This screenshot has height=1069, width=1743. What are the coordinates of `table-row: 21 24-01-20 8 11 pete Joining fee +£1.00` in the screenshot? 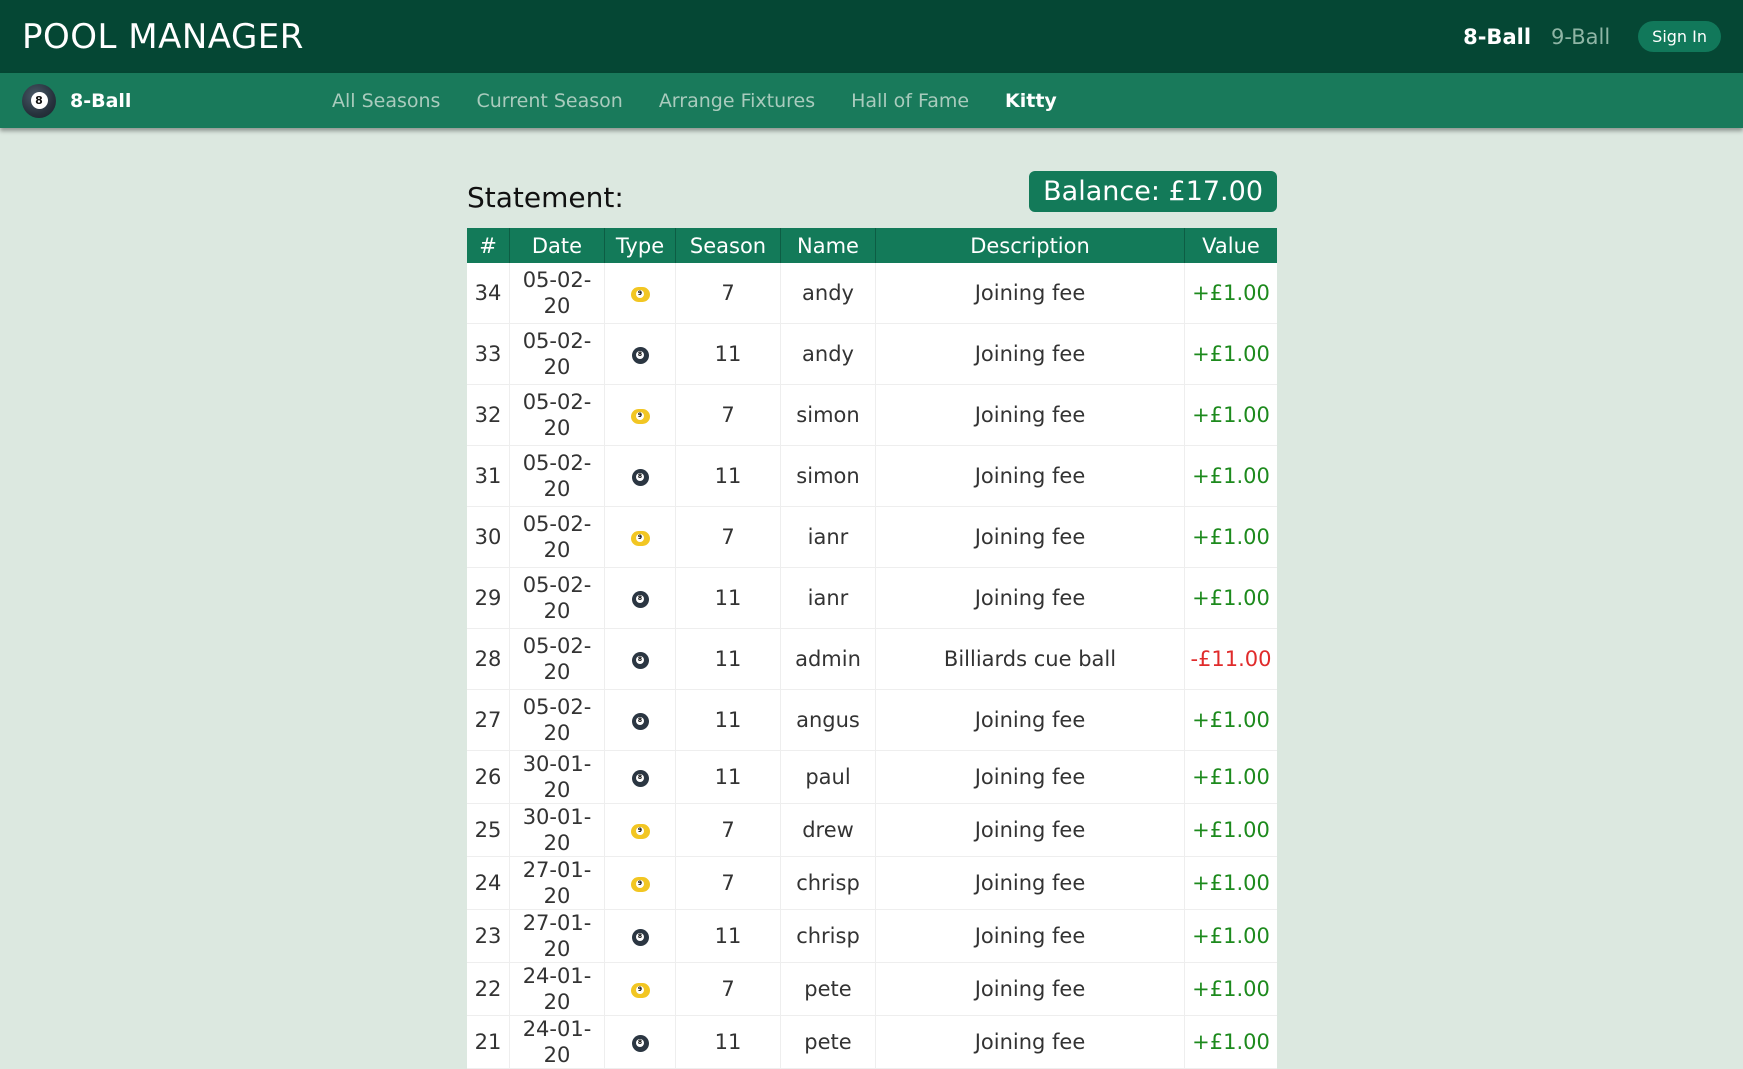 It's located at (872, 1042).